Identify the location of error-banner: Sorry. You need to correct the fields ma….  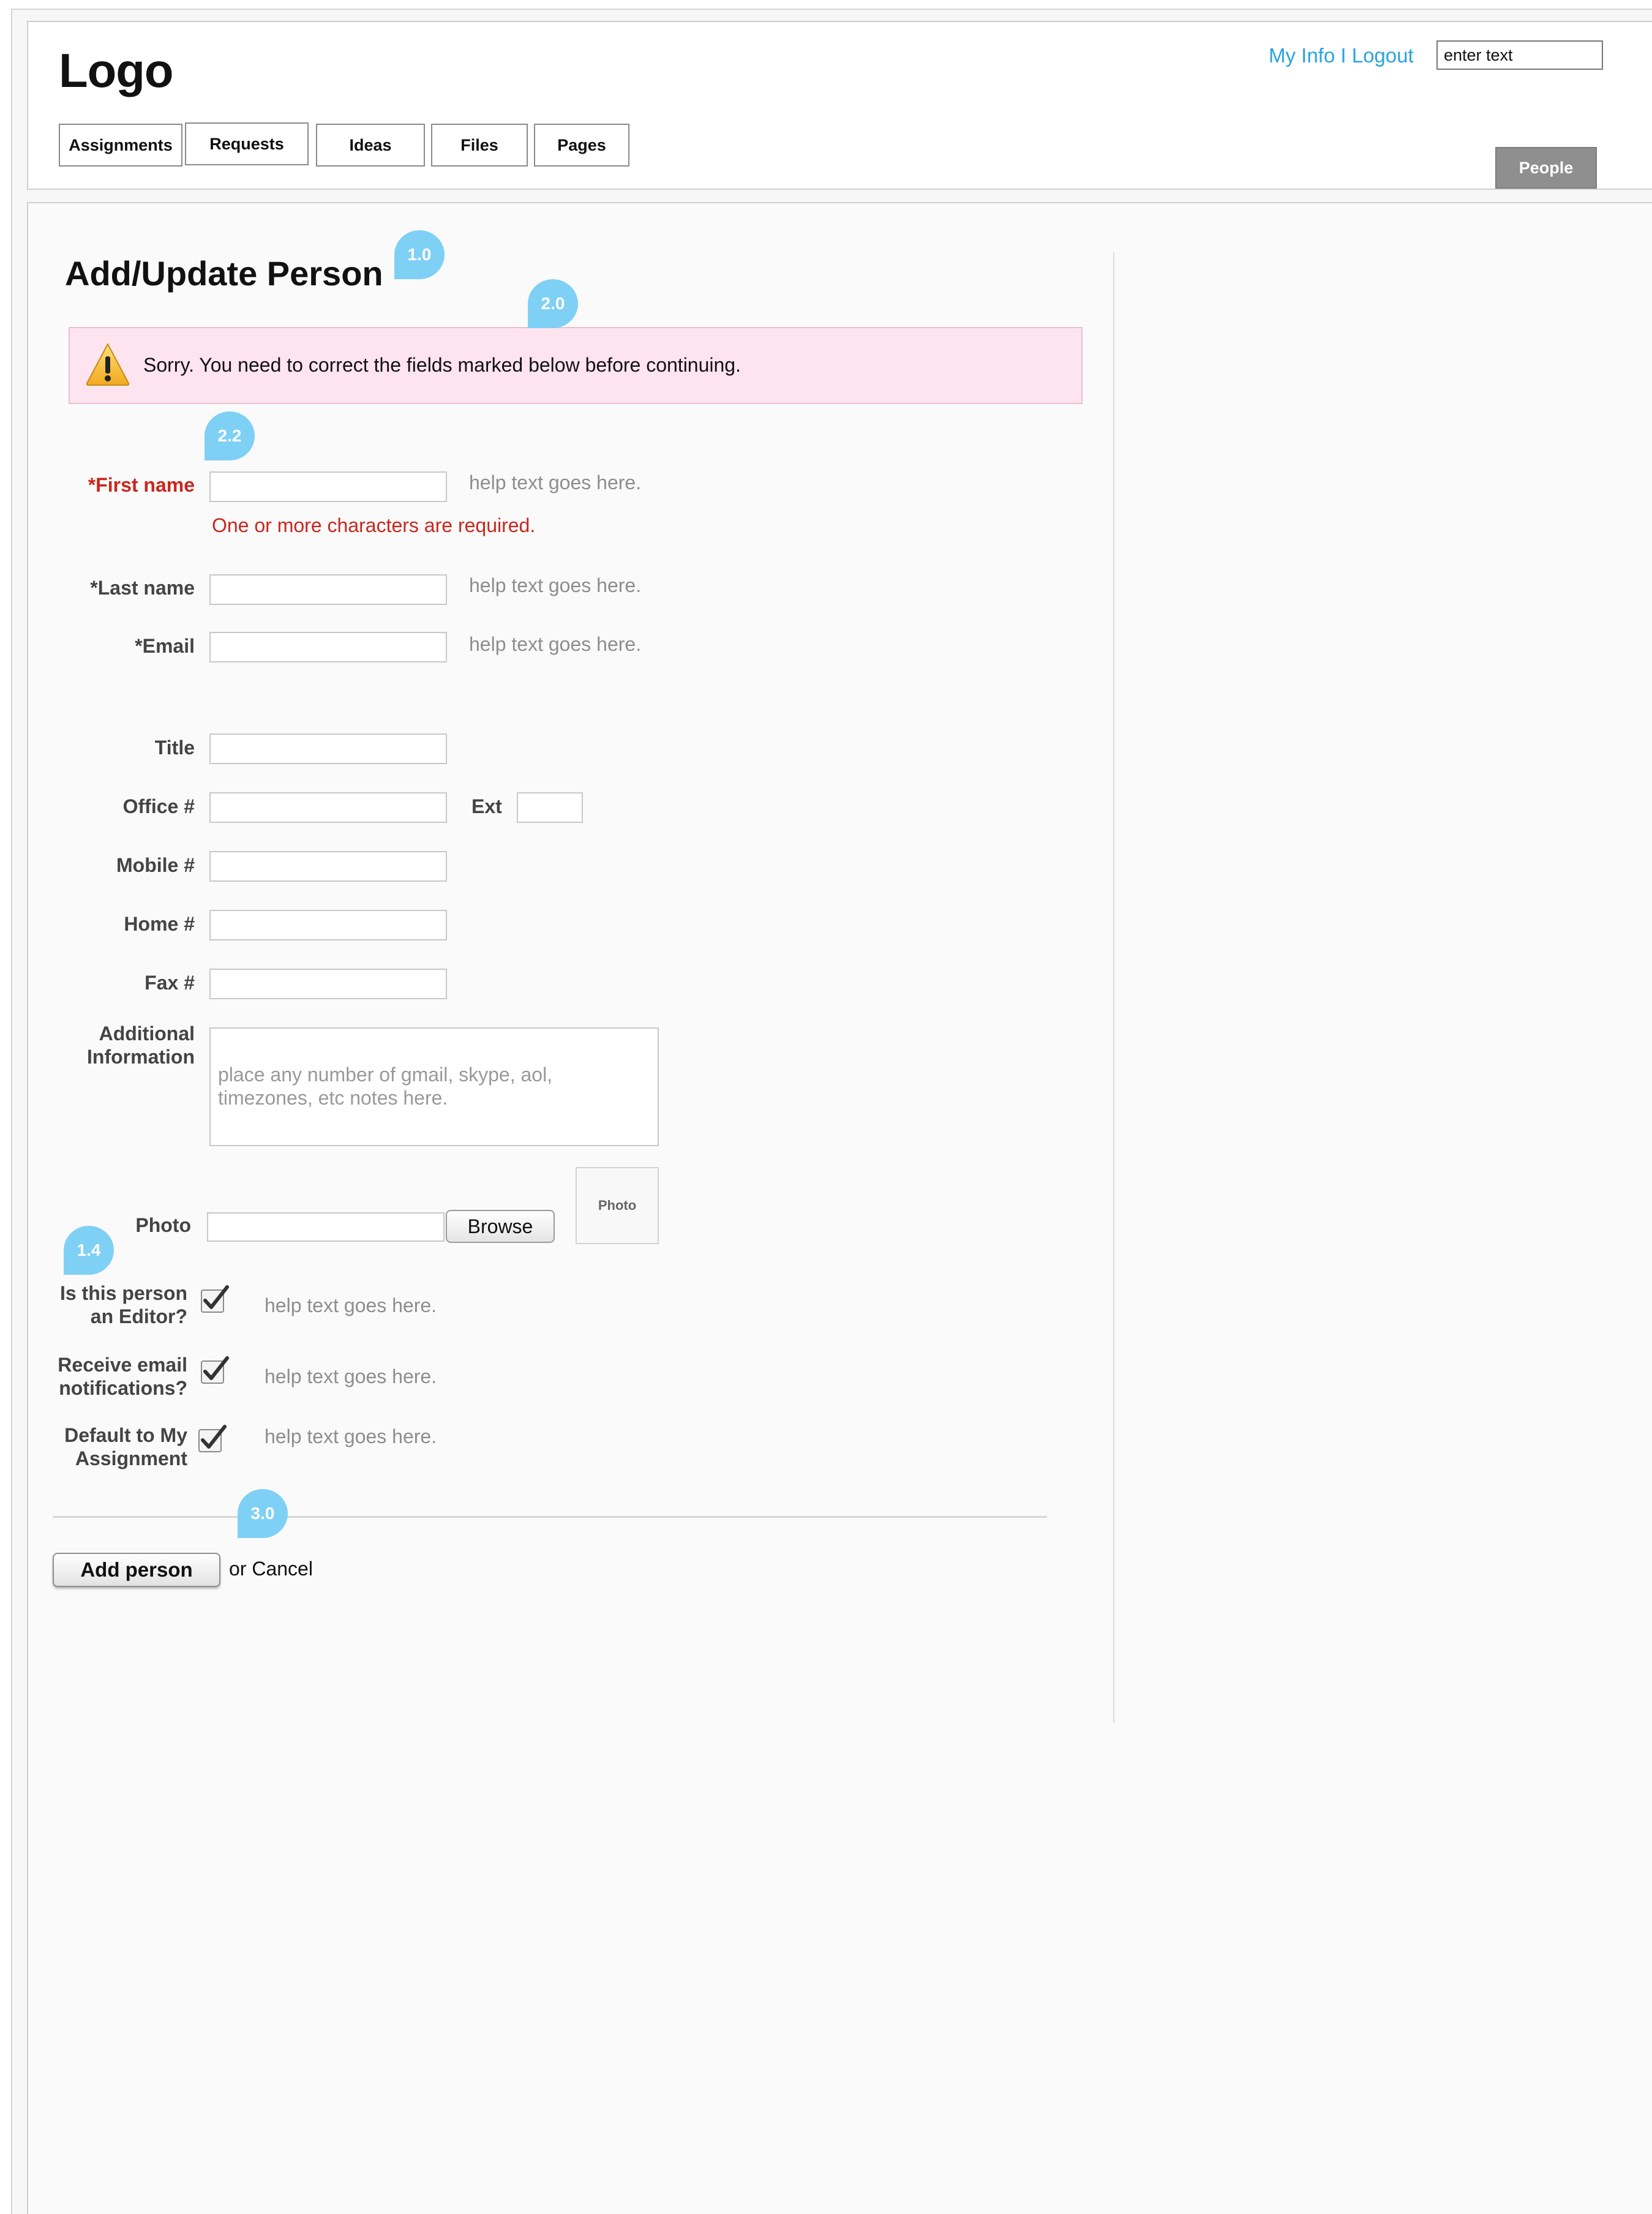
(576, 365).